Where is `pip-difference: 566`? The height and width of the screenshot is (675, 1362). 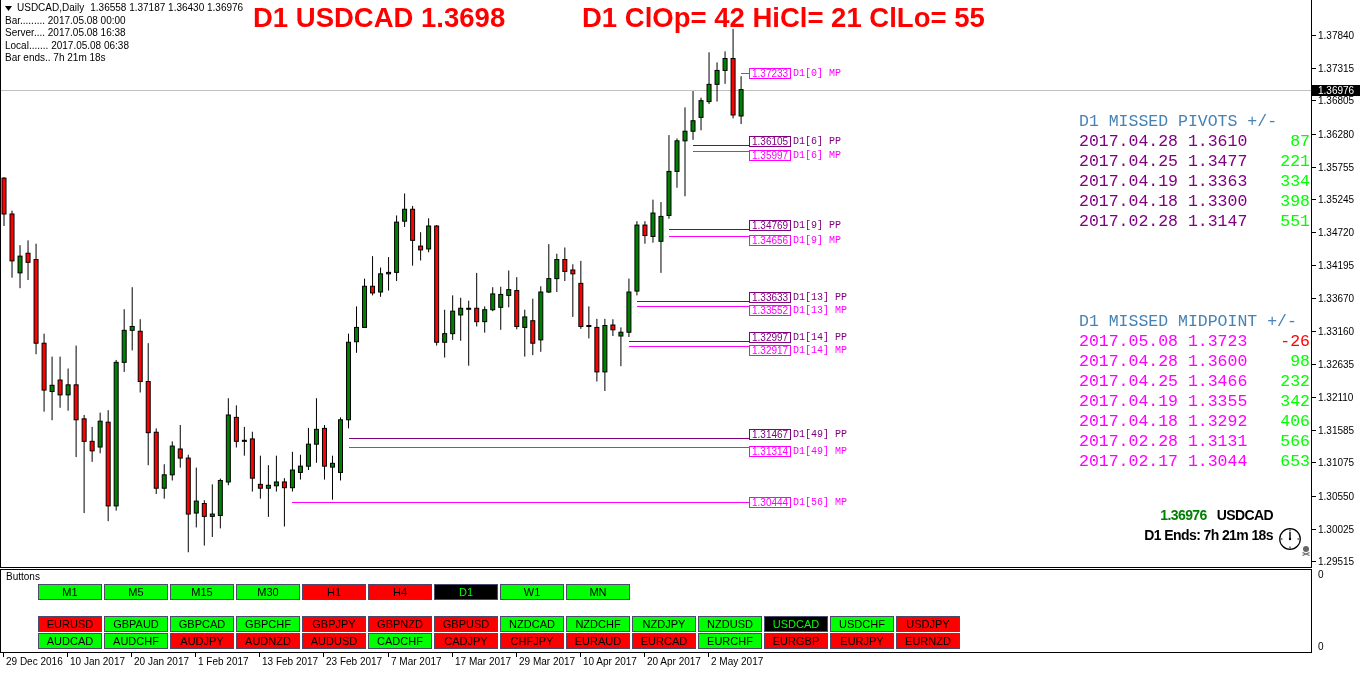 pip-difference: 566 is located at coordinates (1295, 442).